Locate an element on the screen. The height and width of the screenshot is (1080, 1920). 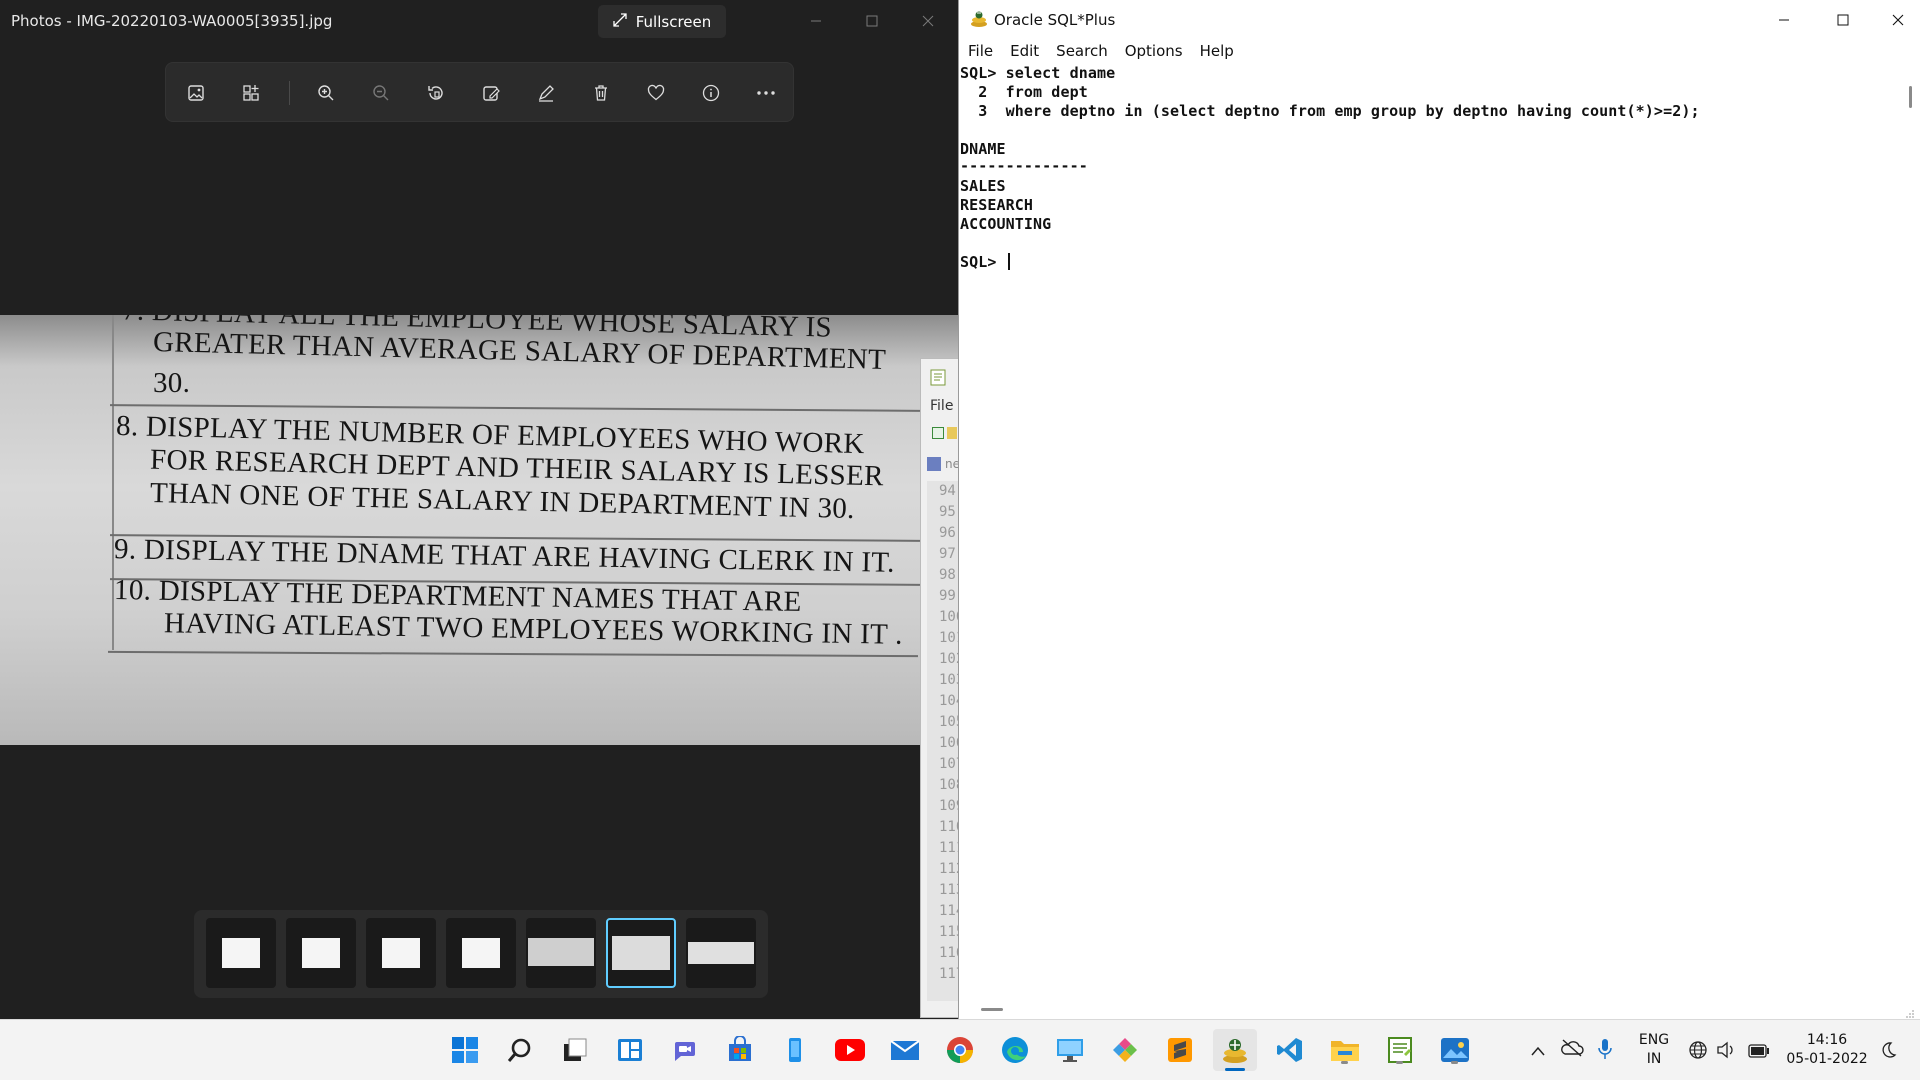
expand-icon is located at coordinates (620, 21).